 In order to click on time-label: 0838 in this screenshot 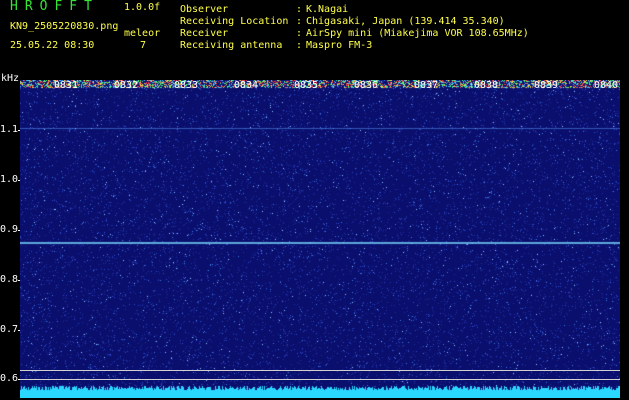, I will do `click(486, 85)`.